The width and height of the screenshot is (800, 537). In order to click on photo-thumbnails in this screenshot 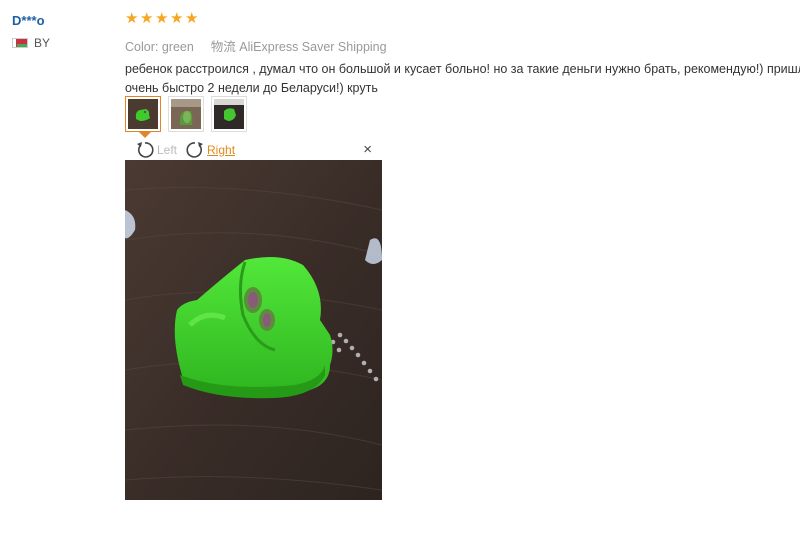, I will do `click(186, 117)`.